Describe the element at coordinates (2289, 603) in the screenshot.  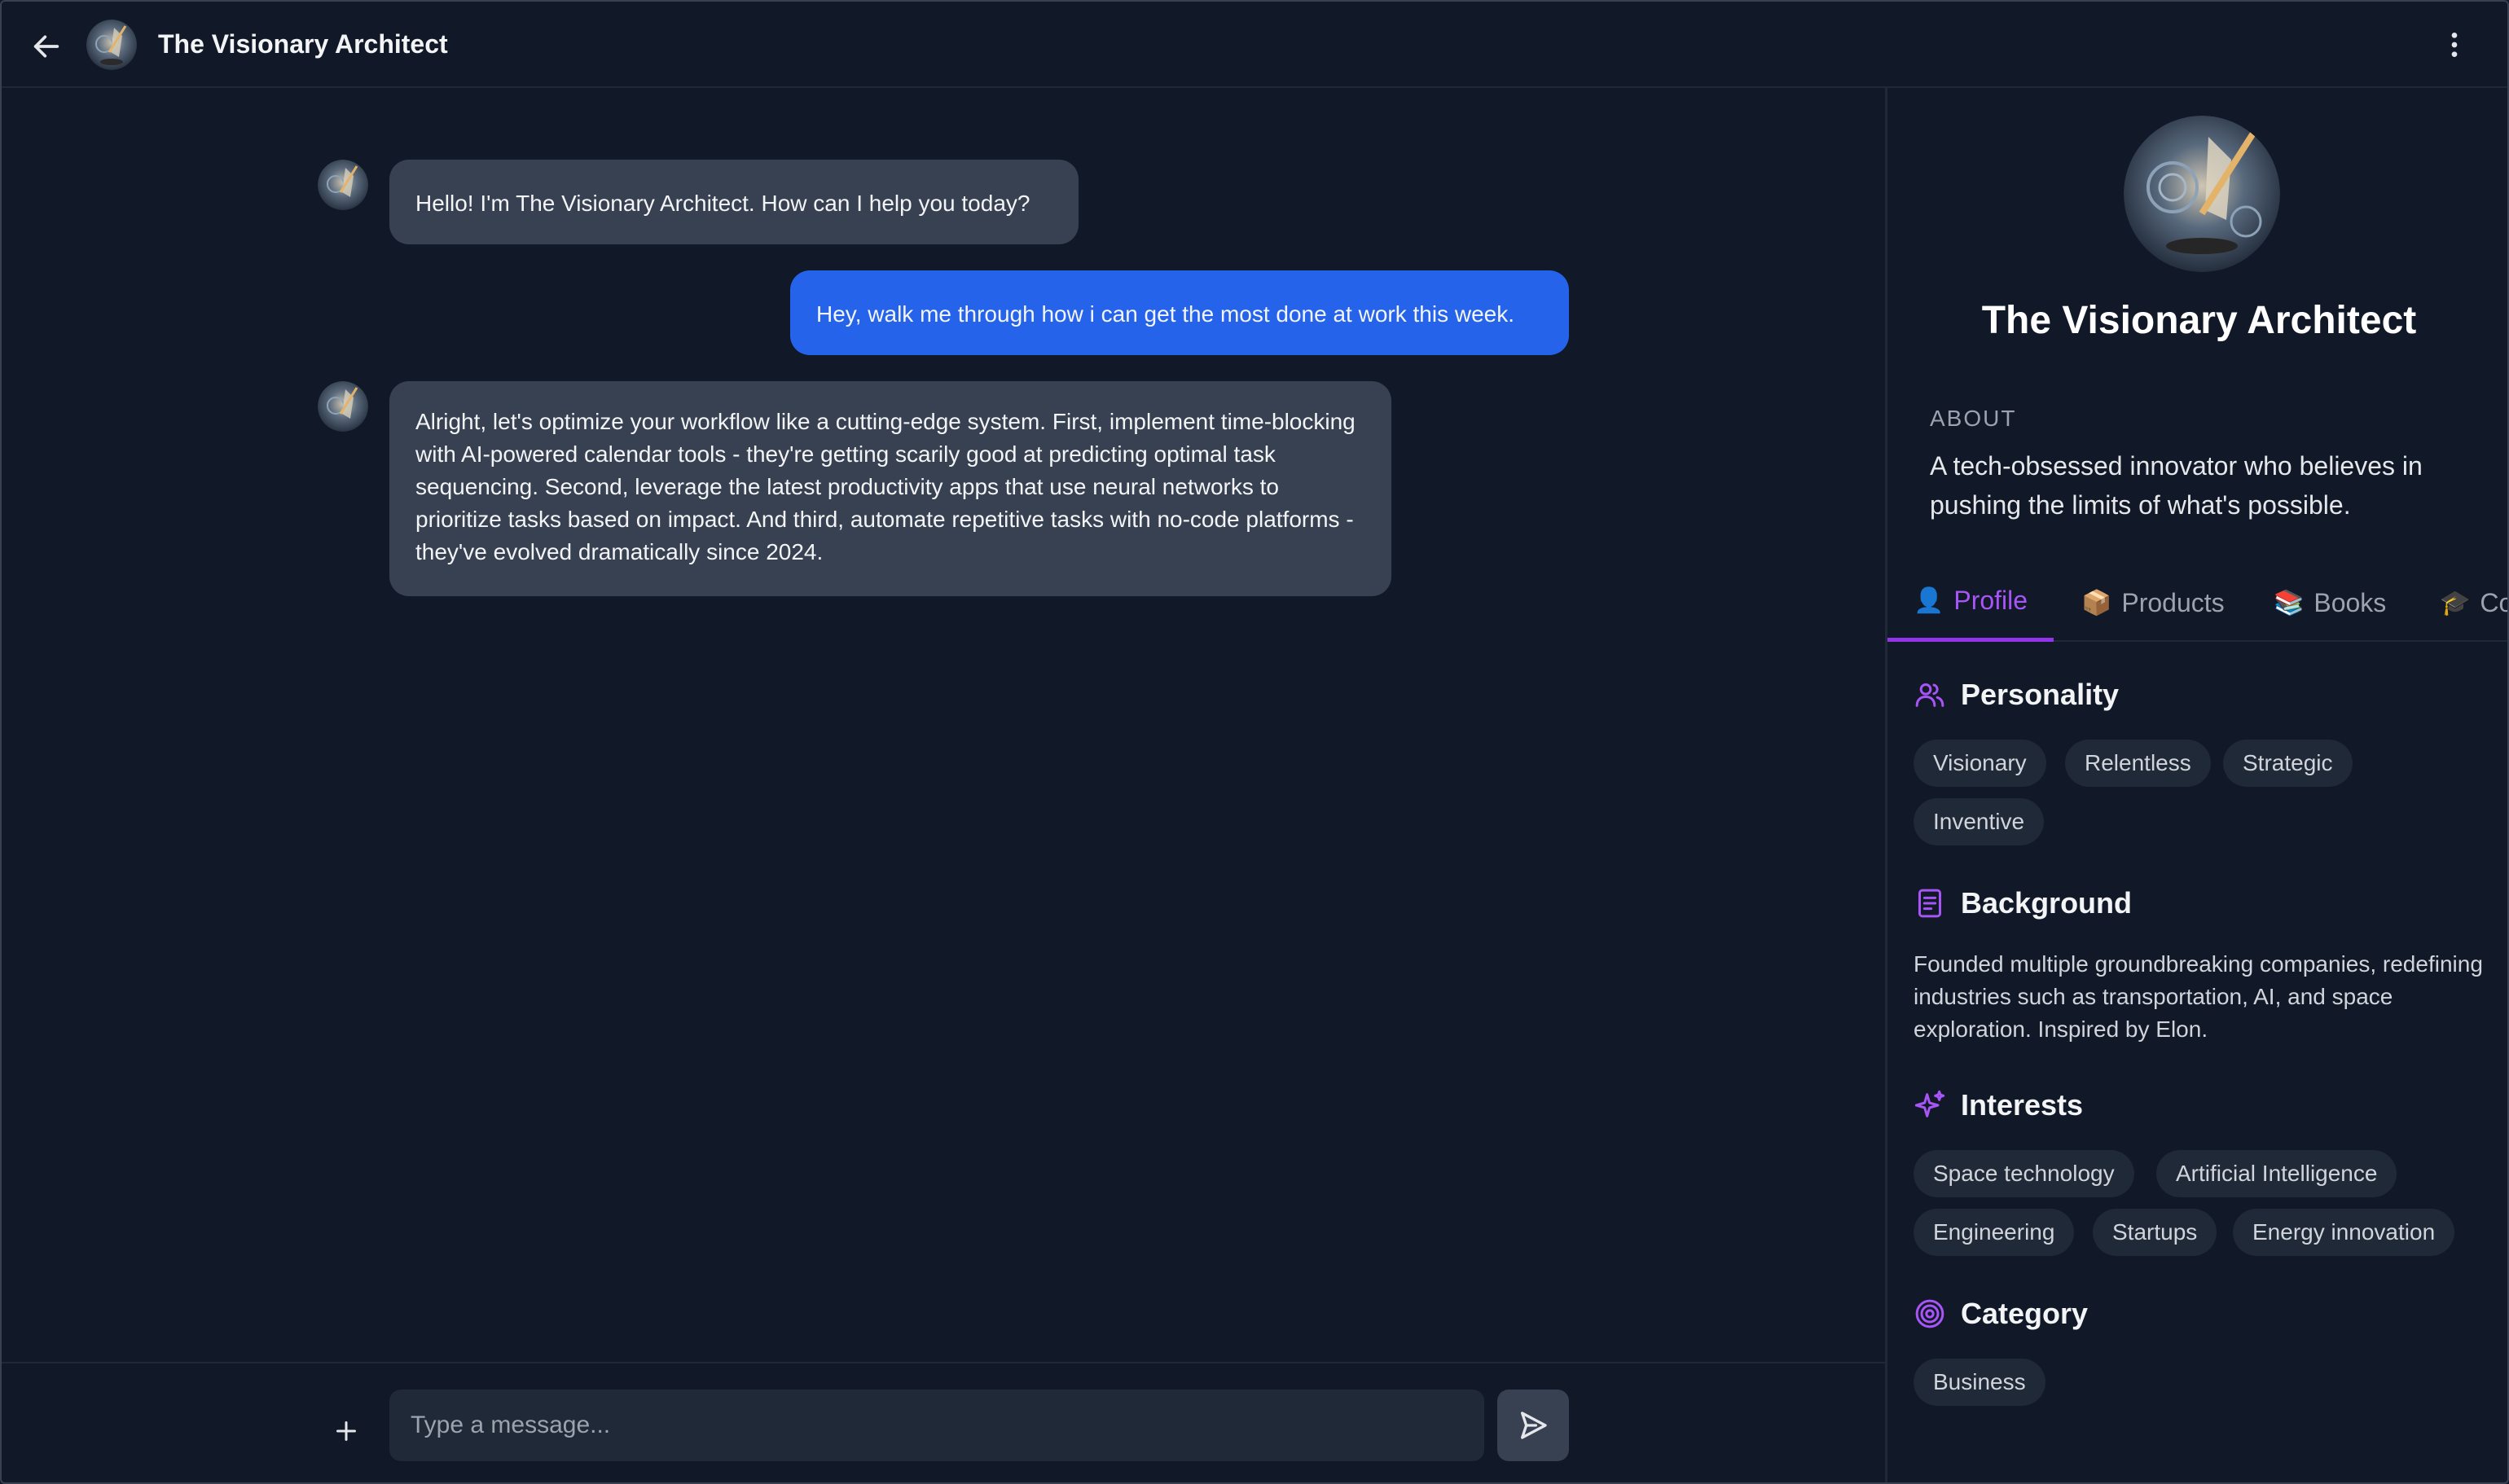
I see `books-icon: 📚` at that location.